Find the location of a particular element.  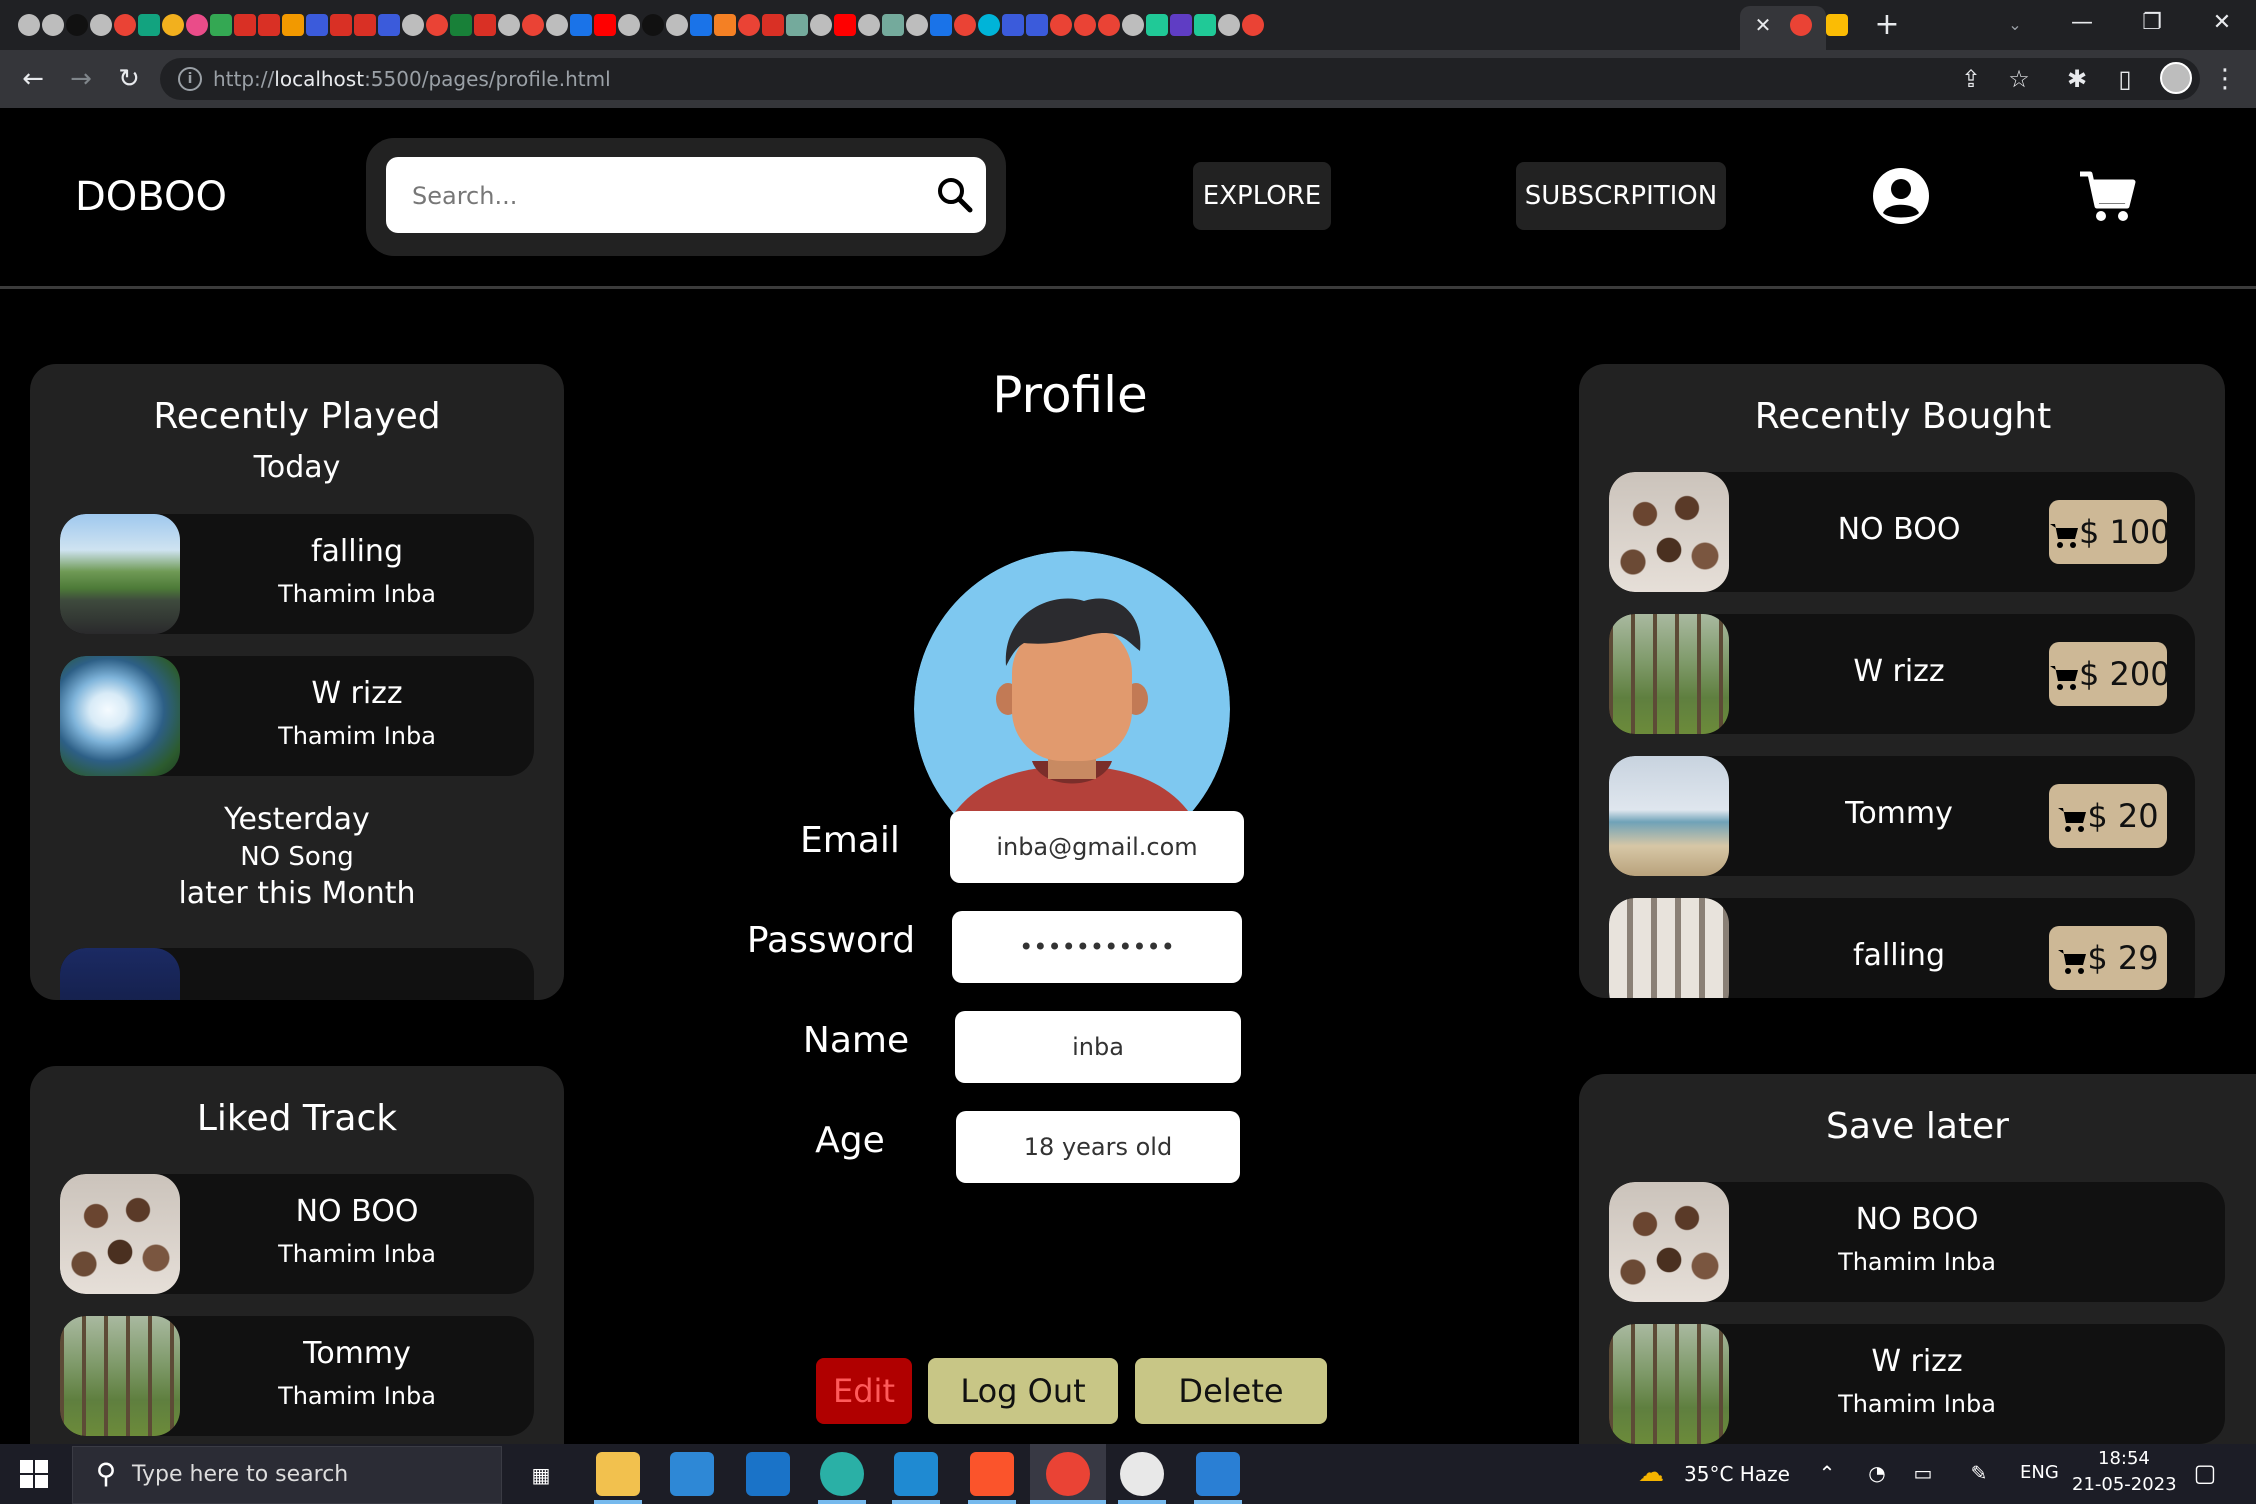

edge-icon is located at coordinates (842, 1474).